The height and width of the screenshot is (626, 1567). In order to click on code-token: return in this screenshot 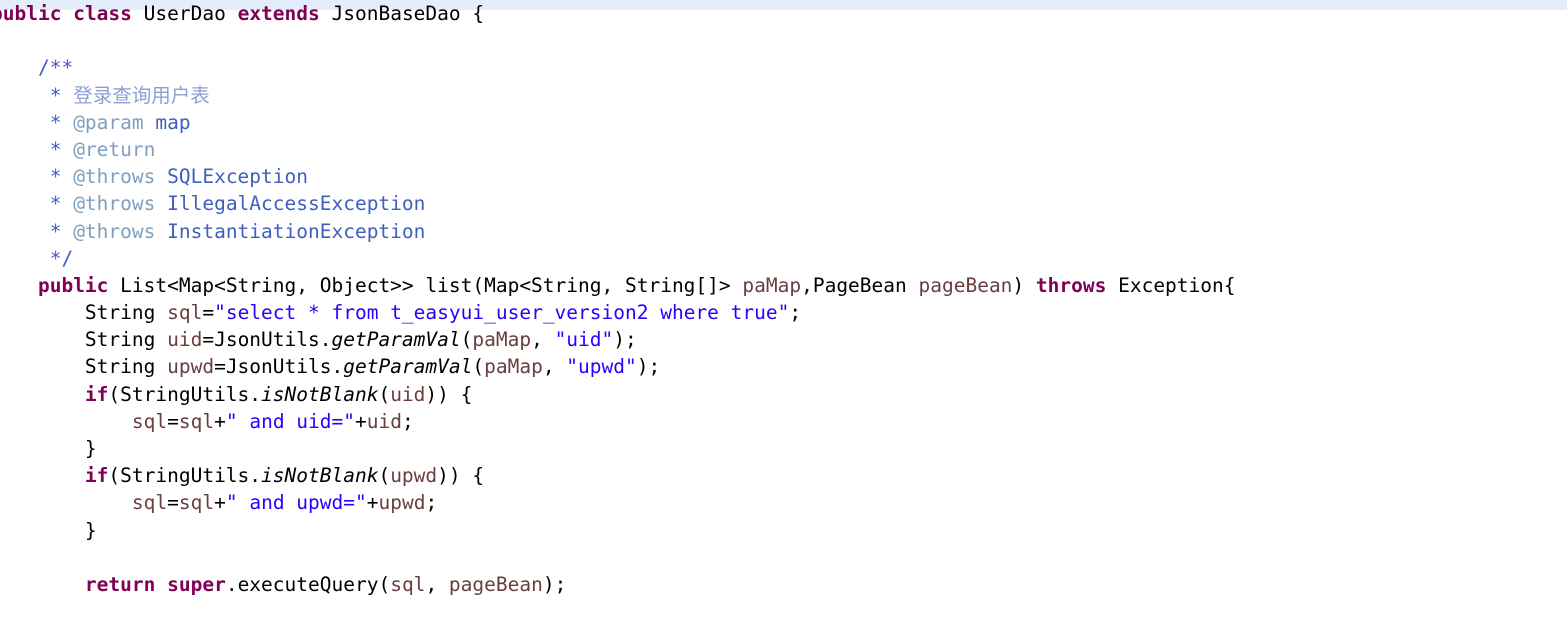, I will do `click(120, 584)`.